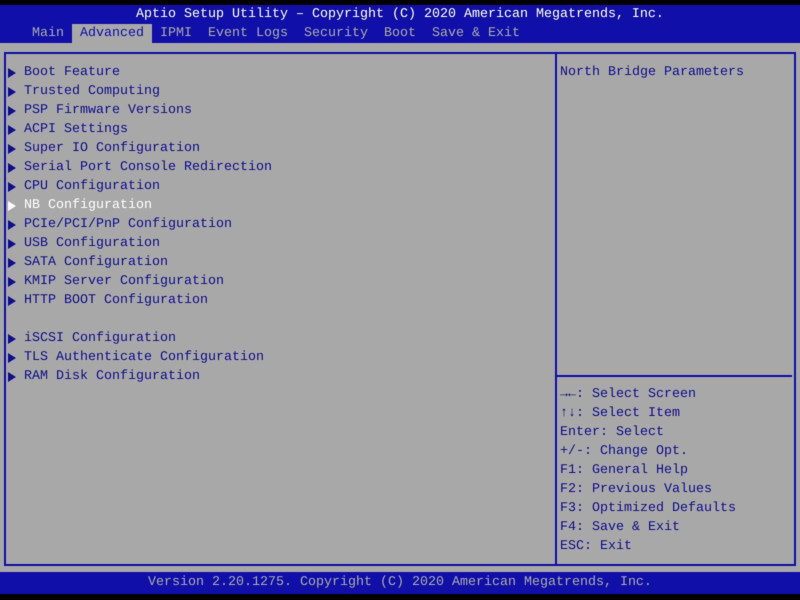 The width and height of the screenshot is (800, 600). Describe the element at coordinates (648, 509) in the screenshot. I see `key-help-line: F3: Optimized Defaults` at that location.